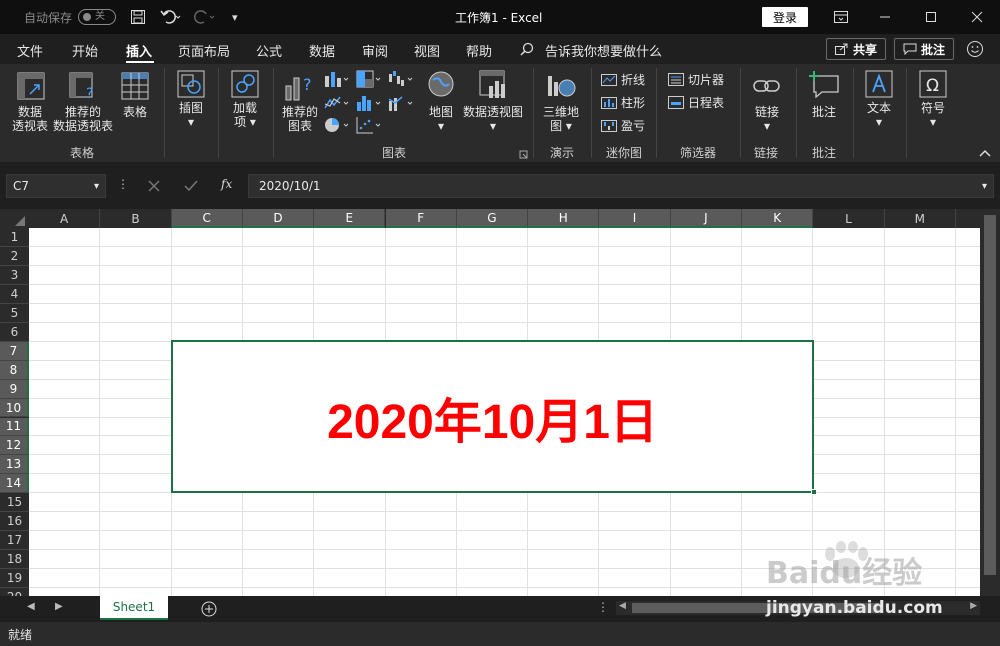 This screenshot has width=1000, height=646. What do you see at coordinates (59, 606) in the screenshot?
I see `next-sheet-icon: ▶` at bounding box center [59, 606].